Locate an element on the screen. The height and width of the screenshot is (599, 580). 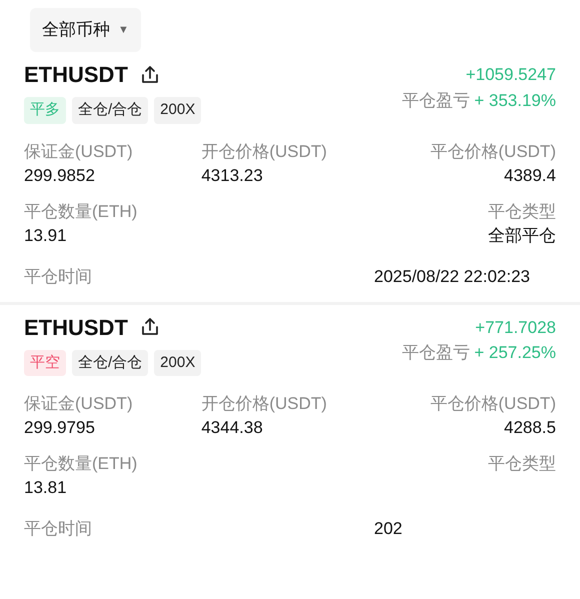
field-value: 全部平仓 is located at coordinates (522, 235).